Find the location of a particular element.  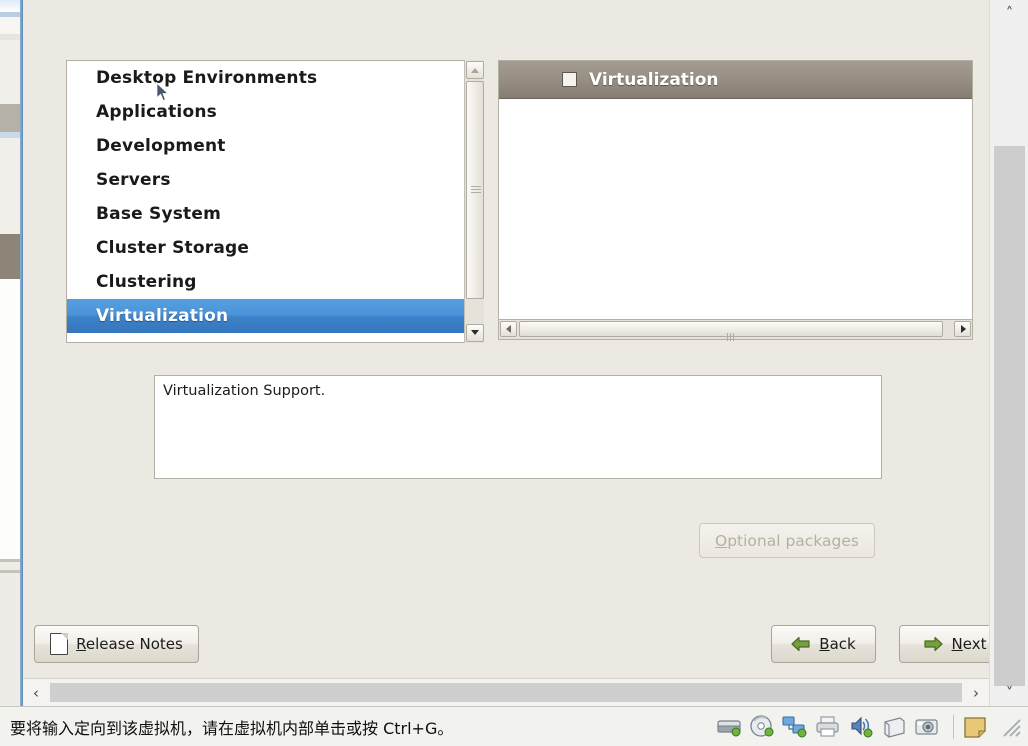

group-item-desktop-environments: Desktop Environments is located at coordinates (275, 78).